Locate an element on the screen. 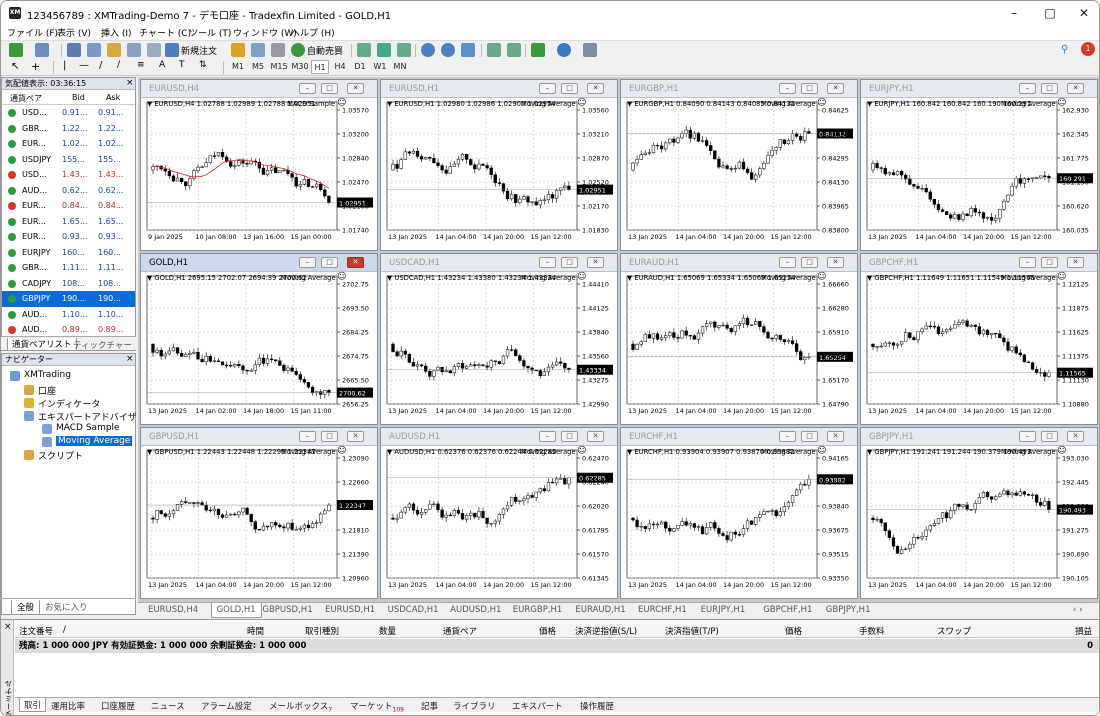 This screenshot has width=1100, height=716. signals-icon is located at coordinates (258, 50).